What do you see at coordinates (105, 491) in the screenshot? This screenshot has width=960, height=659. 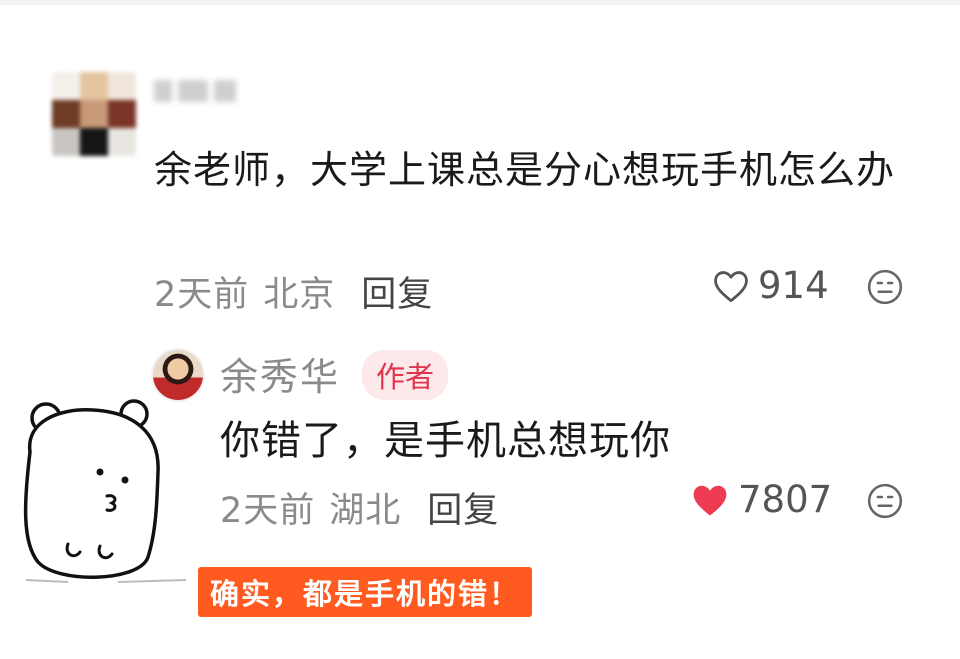 I see `bear-sticker` at bounding box center [105, 491].